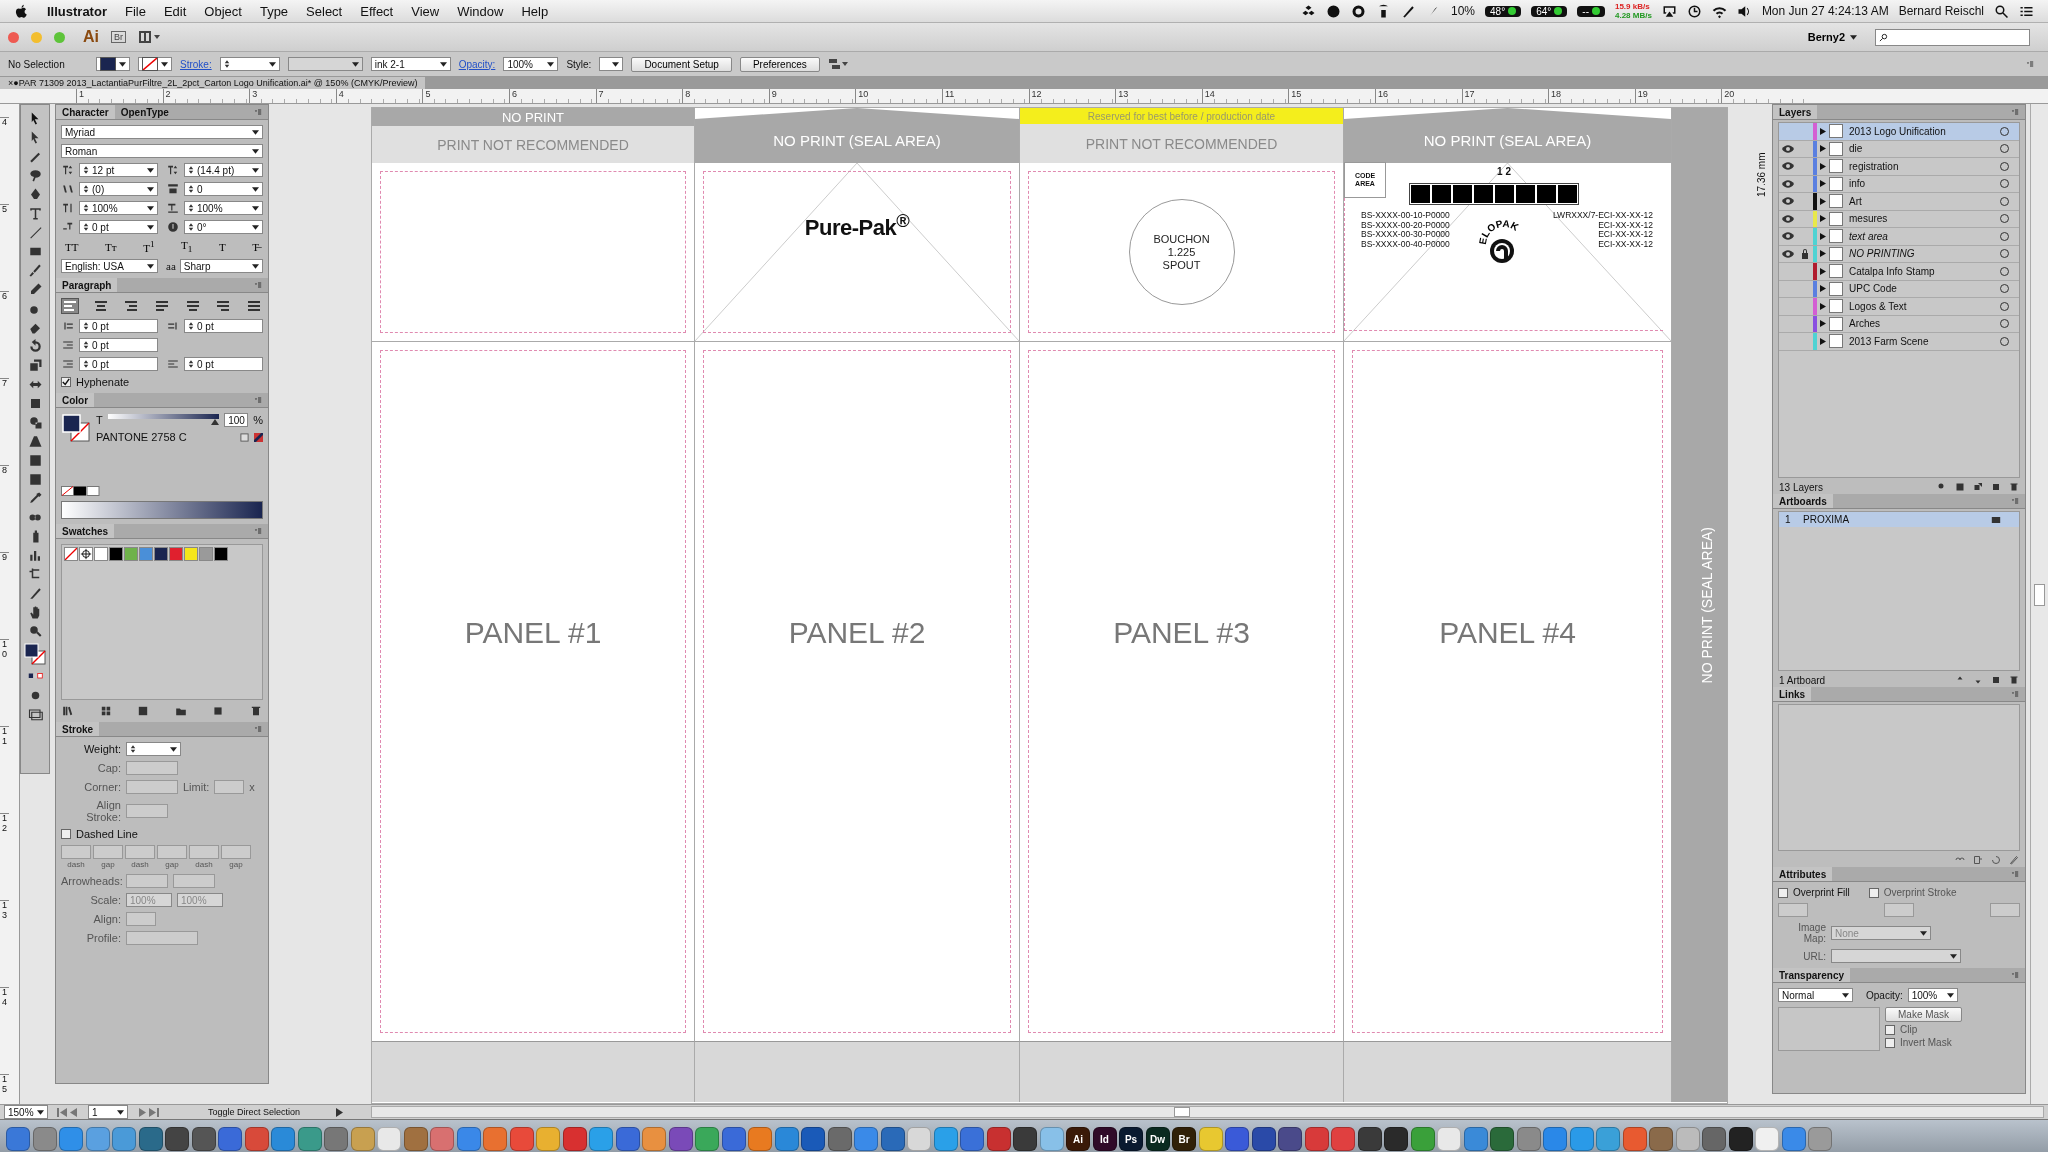 Image resolution: width=2048 pixels, height=1152 pixels. Describe the element at coordinates (118, 170) in the screenshot. I see `character-field: 12 pt` at that location.